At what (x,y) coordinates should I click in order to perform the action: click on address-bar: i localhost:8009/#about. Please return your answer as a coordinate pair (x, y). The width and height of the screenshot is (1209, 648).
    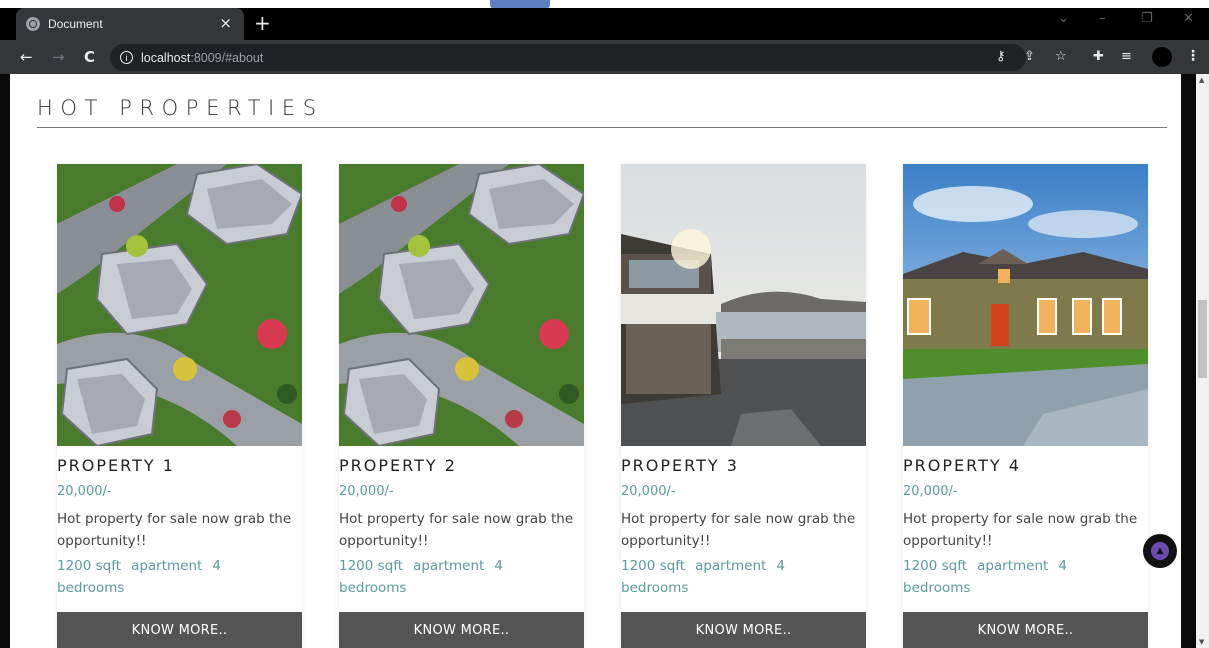
    Looking at the image, I should click on (568, 57).